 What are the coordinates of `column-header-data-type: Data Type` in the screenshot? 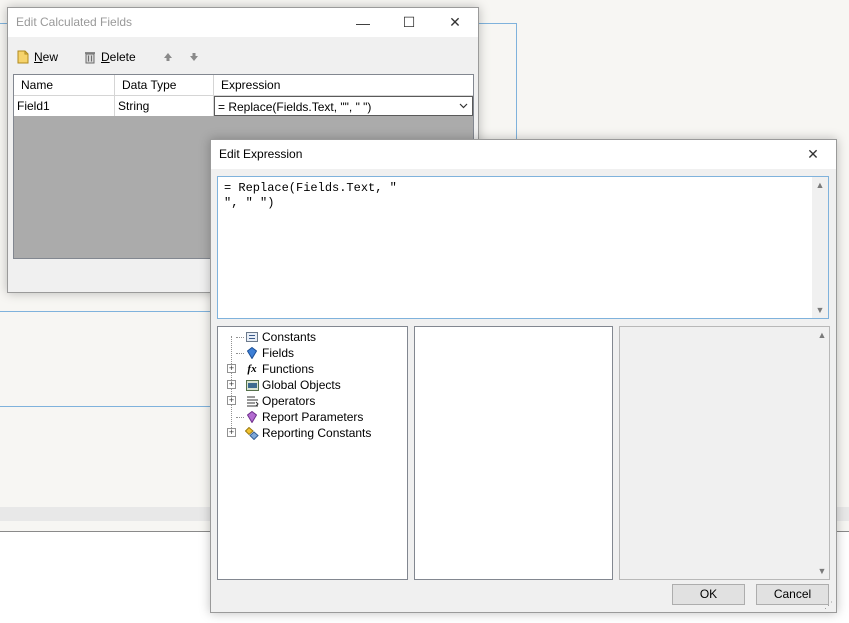 It's located at (164, 85).